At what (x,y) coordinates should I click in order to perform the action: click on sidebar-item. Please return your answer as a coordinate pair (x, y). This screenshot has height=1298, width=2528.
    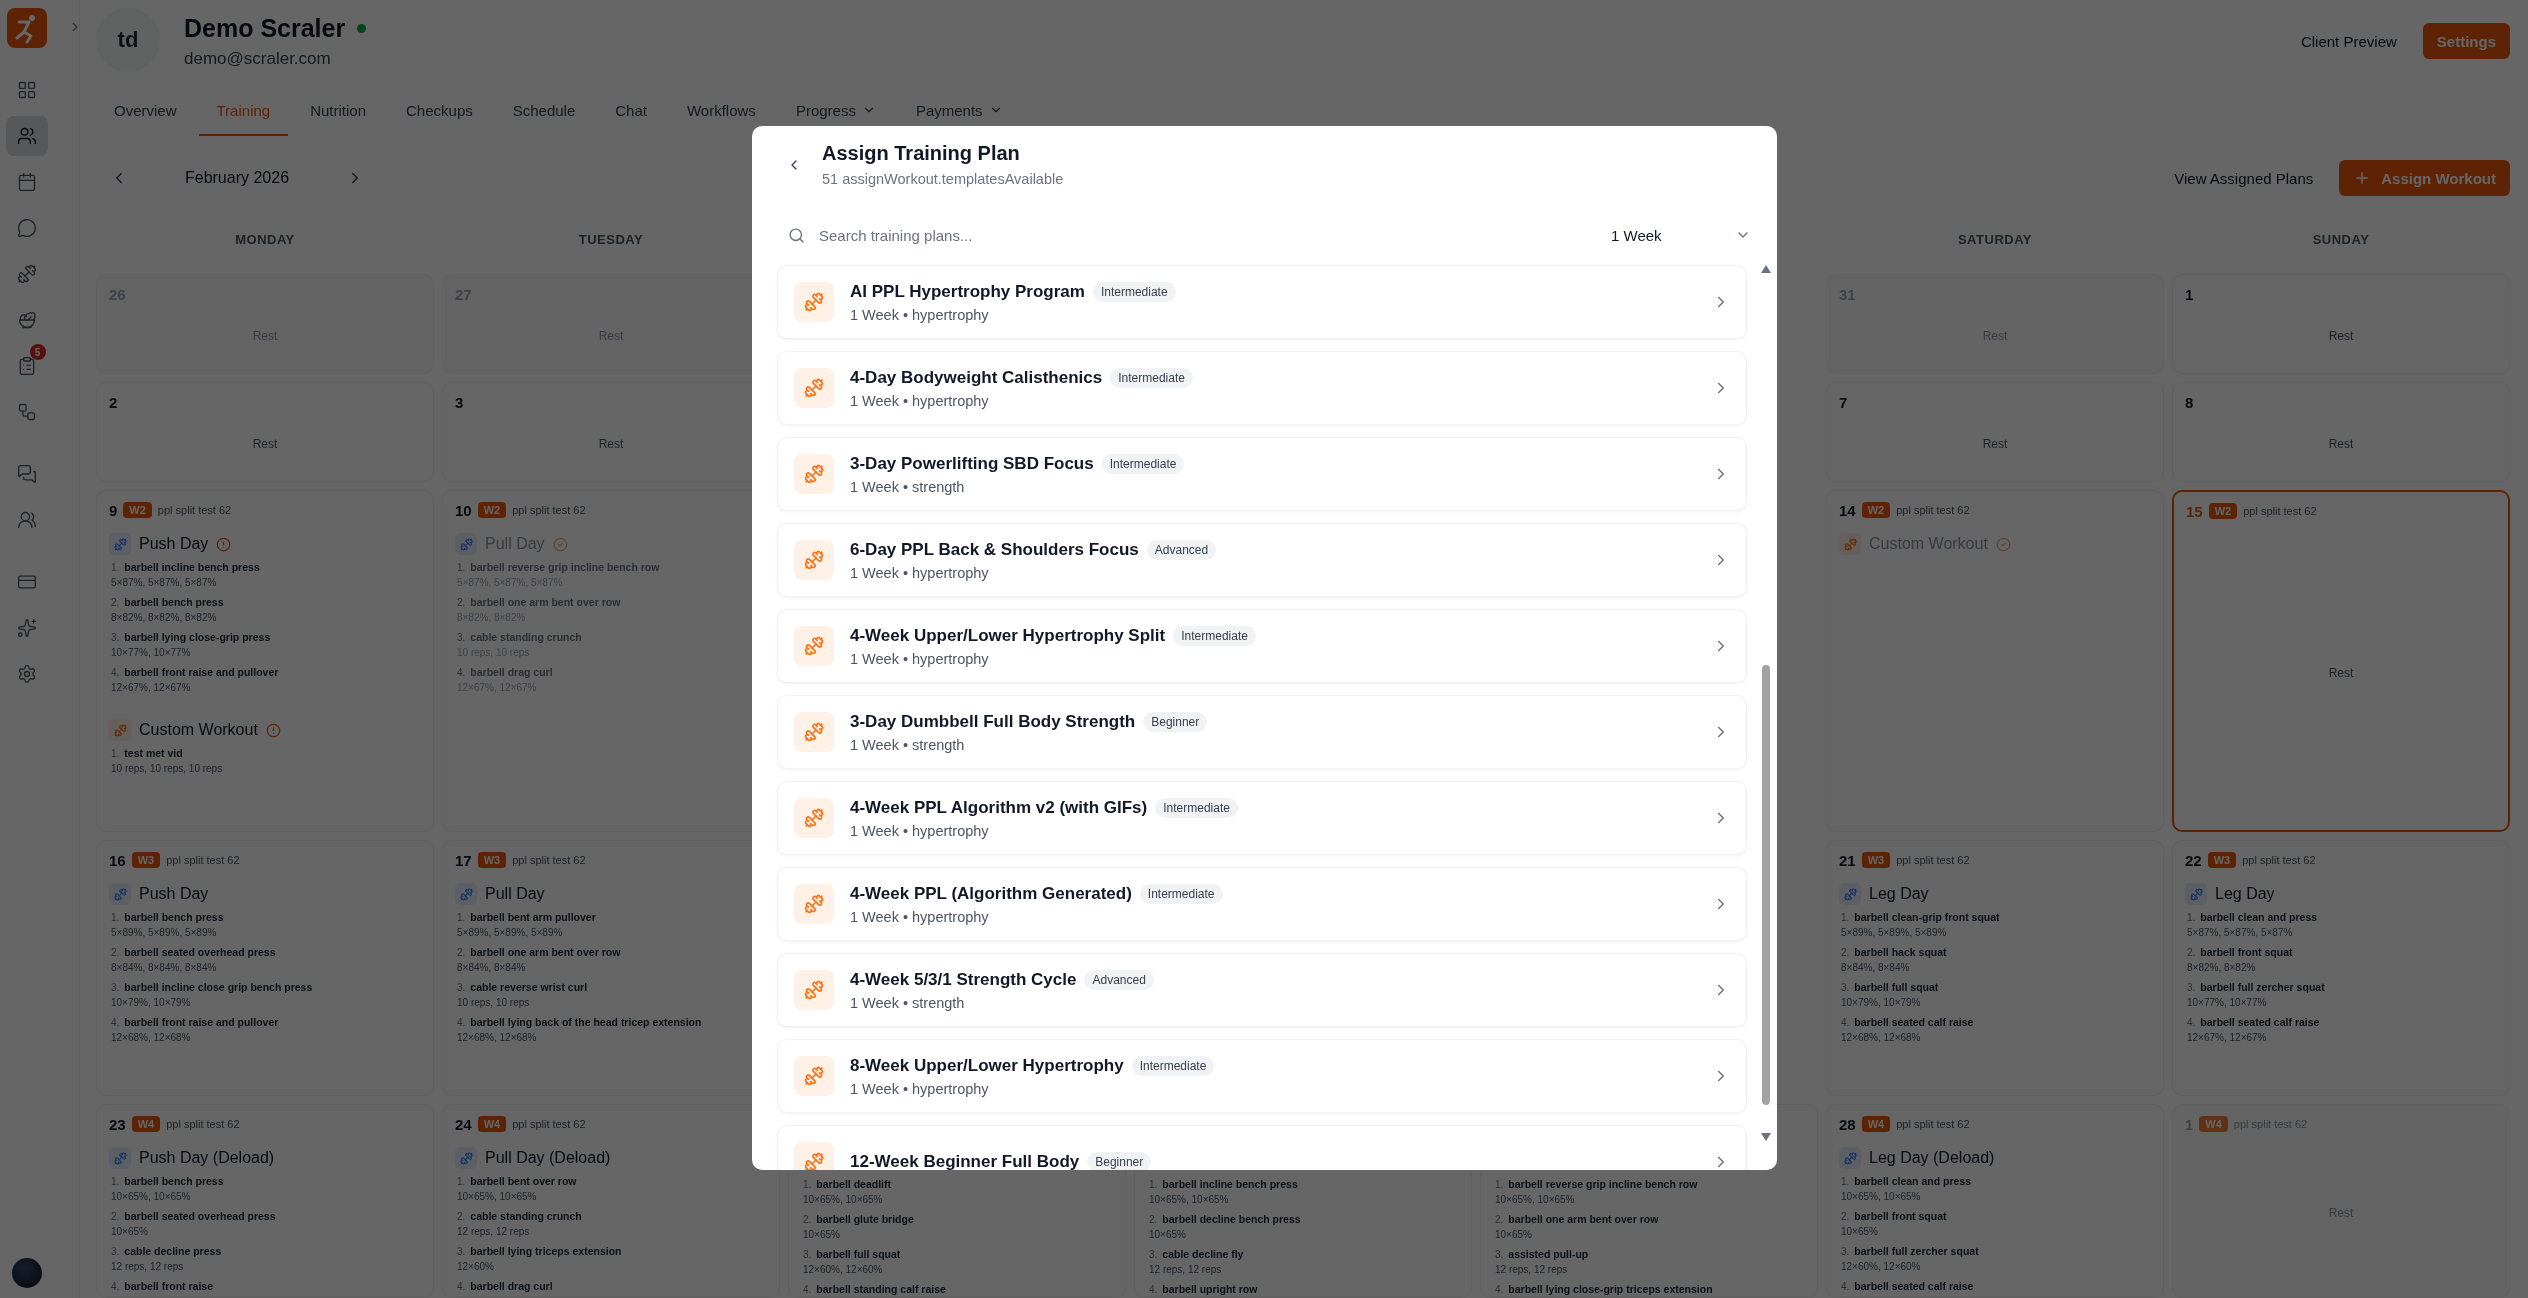
    Looking at the image, I should click on (26, 136).